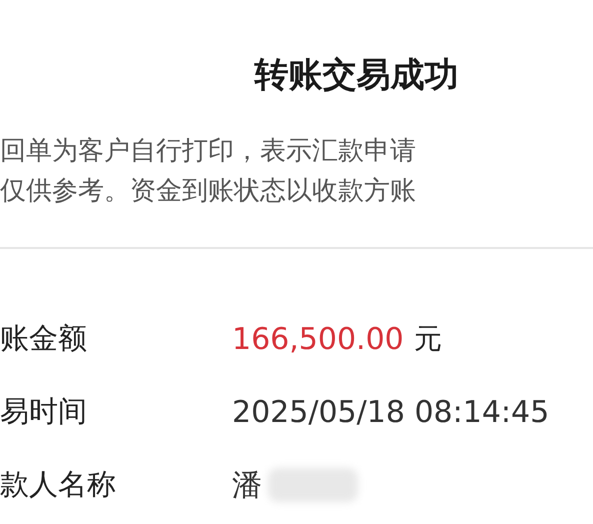 This screenshot has width=593, height=524. Describe the element at coordinates (318, 339) in the screenshot. I see `field-value: 166,500.00` at that location.